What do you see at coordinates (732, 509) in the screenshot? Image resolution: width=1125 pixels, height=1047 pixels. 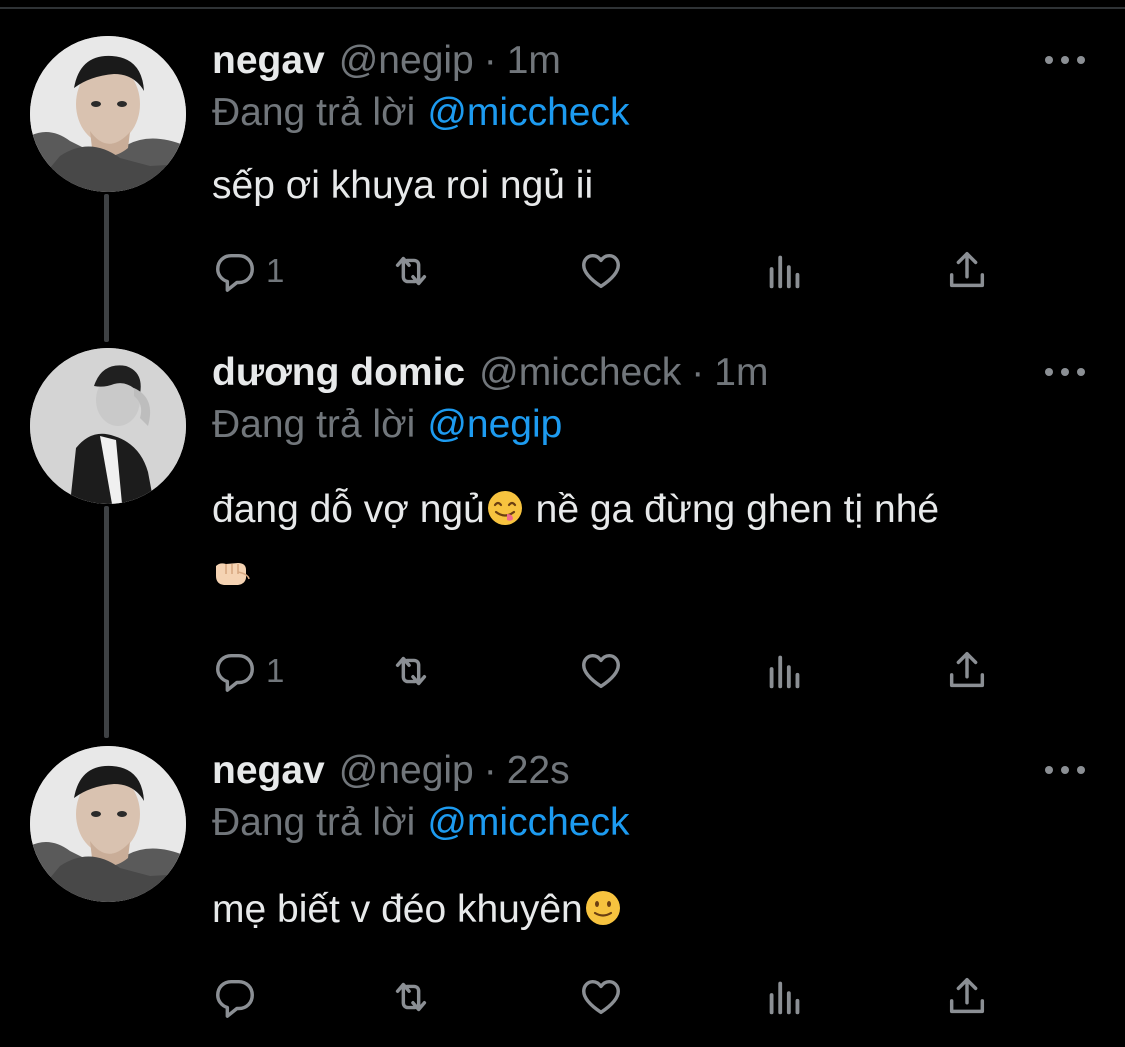 I see `tweet-text-part: nề ga đừng ghen tị nhé` at bounding box center [732, 509].